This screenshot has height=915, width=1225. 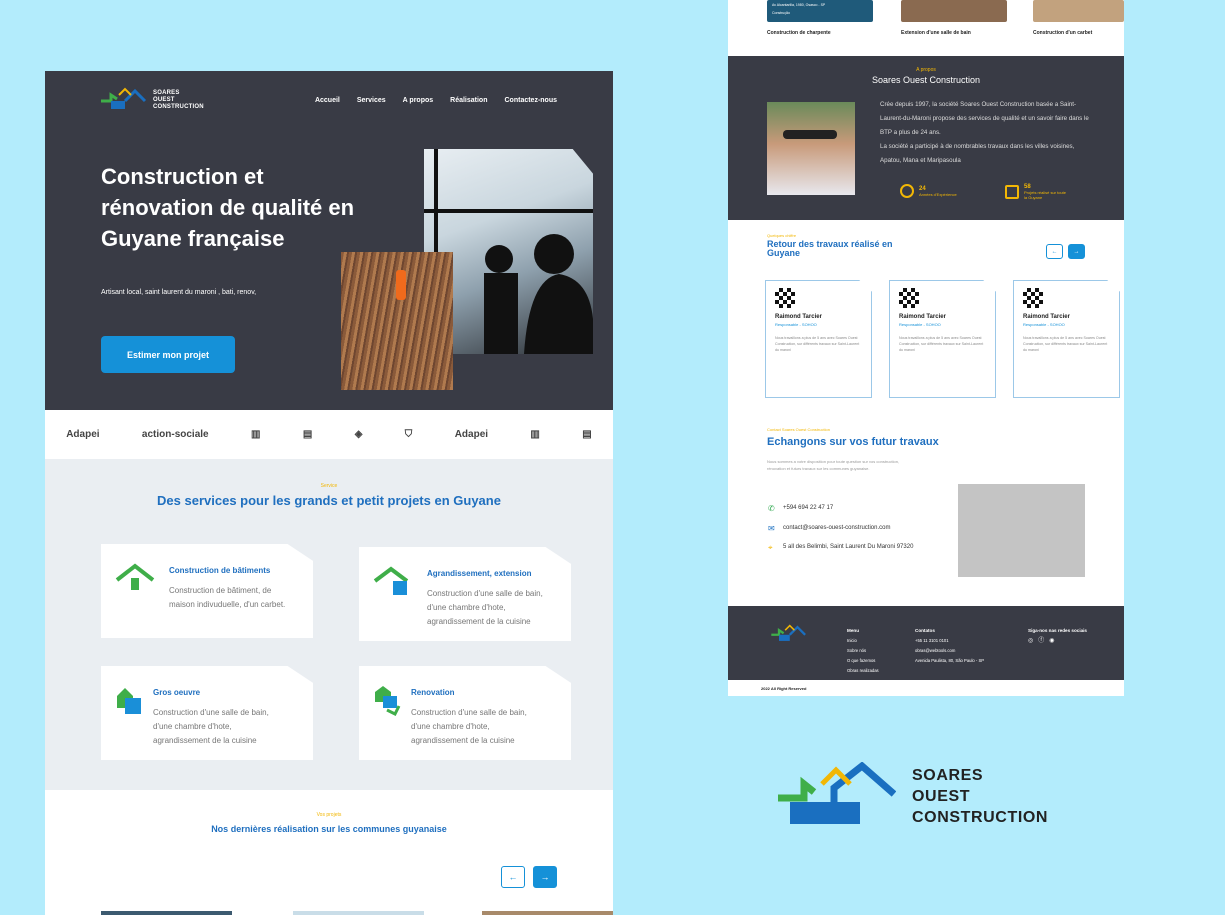 What do you see at coordinates (853, 442) in the screenshot?
I see `contact-title: Echangons sur vos futur travaux` at bounding box center [853, 442].